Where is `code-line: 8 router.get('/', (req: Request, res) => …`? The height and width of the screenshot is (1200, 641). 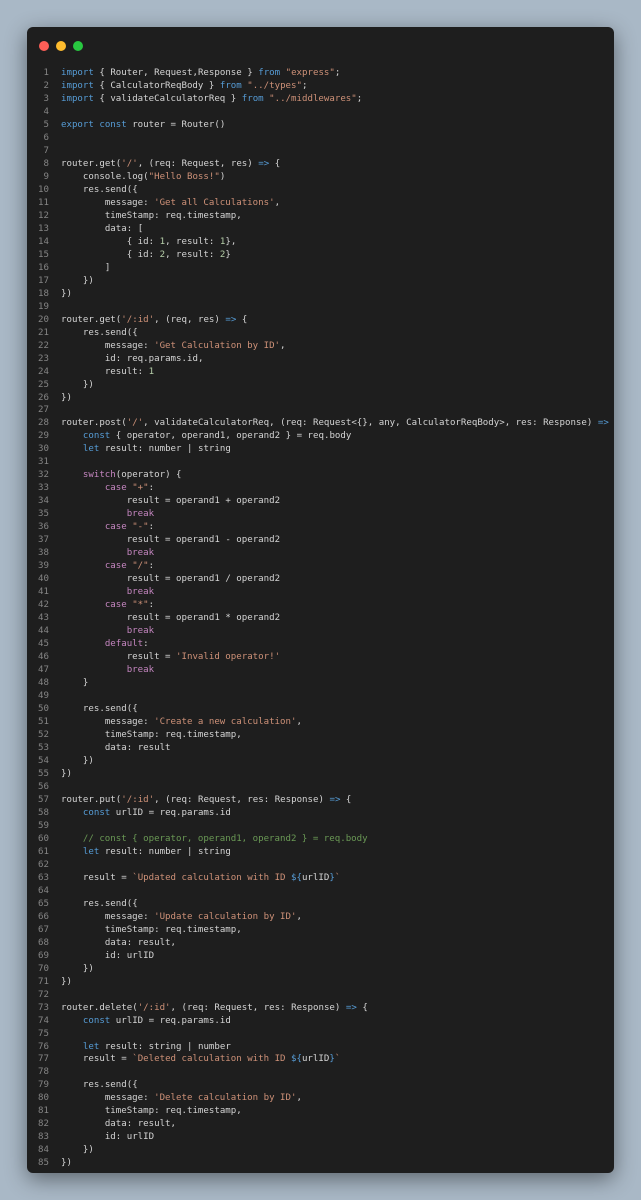
code-line: 8 router.get('/', (req: Request, res) => … is located at coordinates (320, 164).